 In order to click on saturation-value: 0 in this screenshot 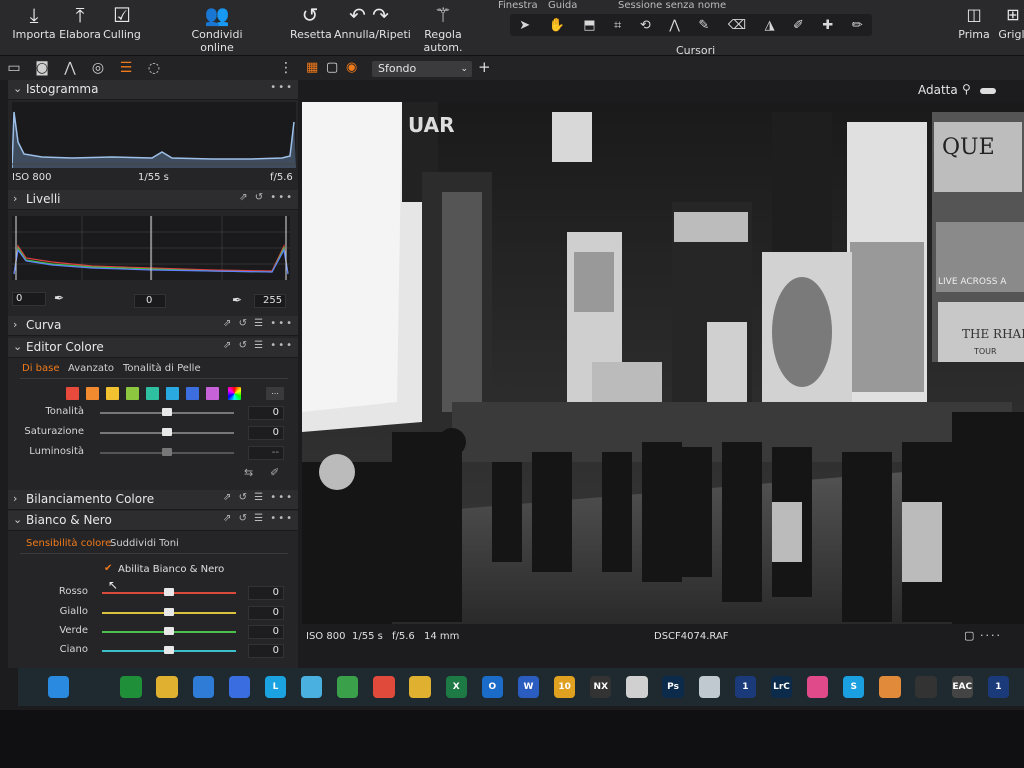, I will do `click(266, 433)`.